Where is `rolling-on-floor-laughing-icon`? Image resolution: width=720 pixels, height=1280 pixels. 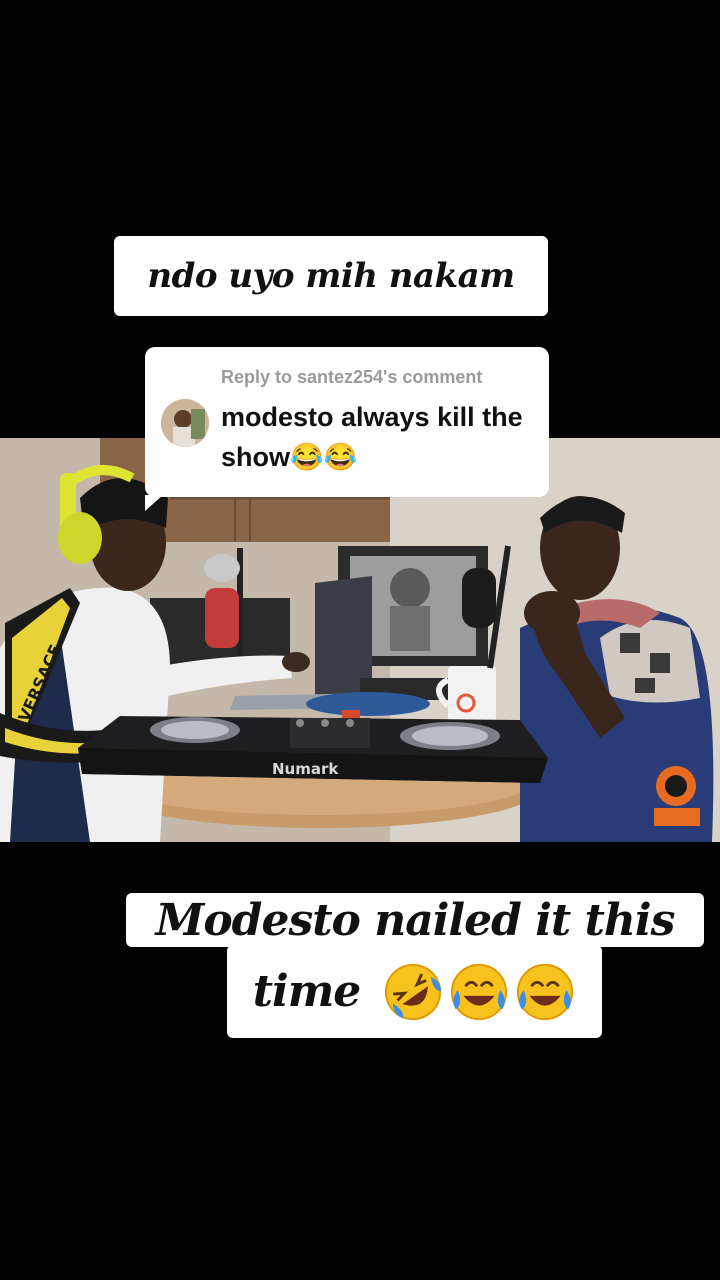 rolling-on-floor-laughing-icon is located at coordinates (413, 991).